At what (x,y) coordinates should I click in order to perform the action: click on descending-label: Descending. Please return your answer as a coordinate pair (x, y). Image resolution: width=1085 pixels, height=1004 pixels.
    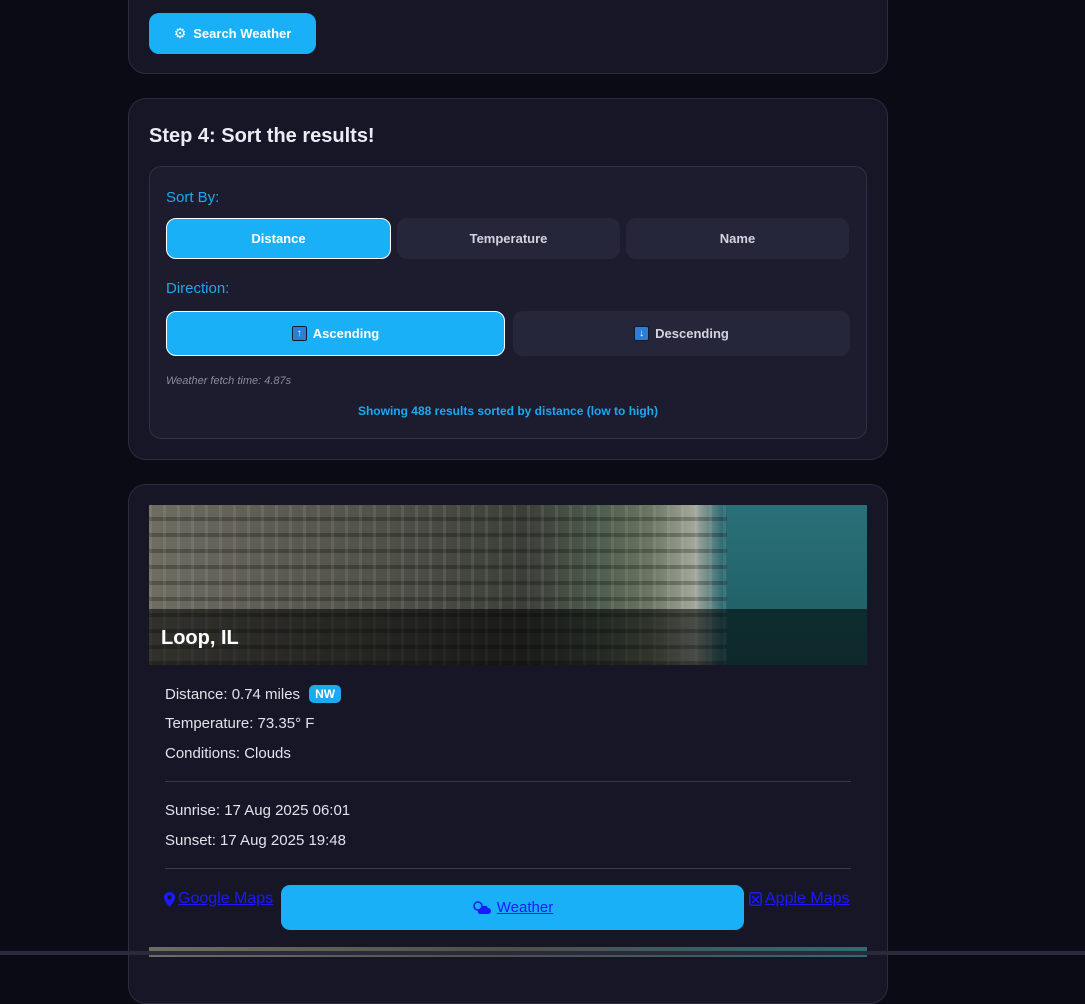
    Looking at the image, I should click on (692, 333).